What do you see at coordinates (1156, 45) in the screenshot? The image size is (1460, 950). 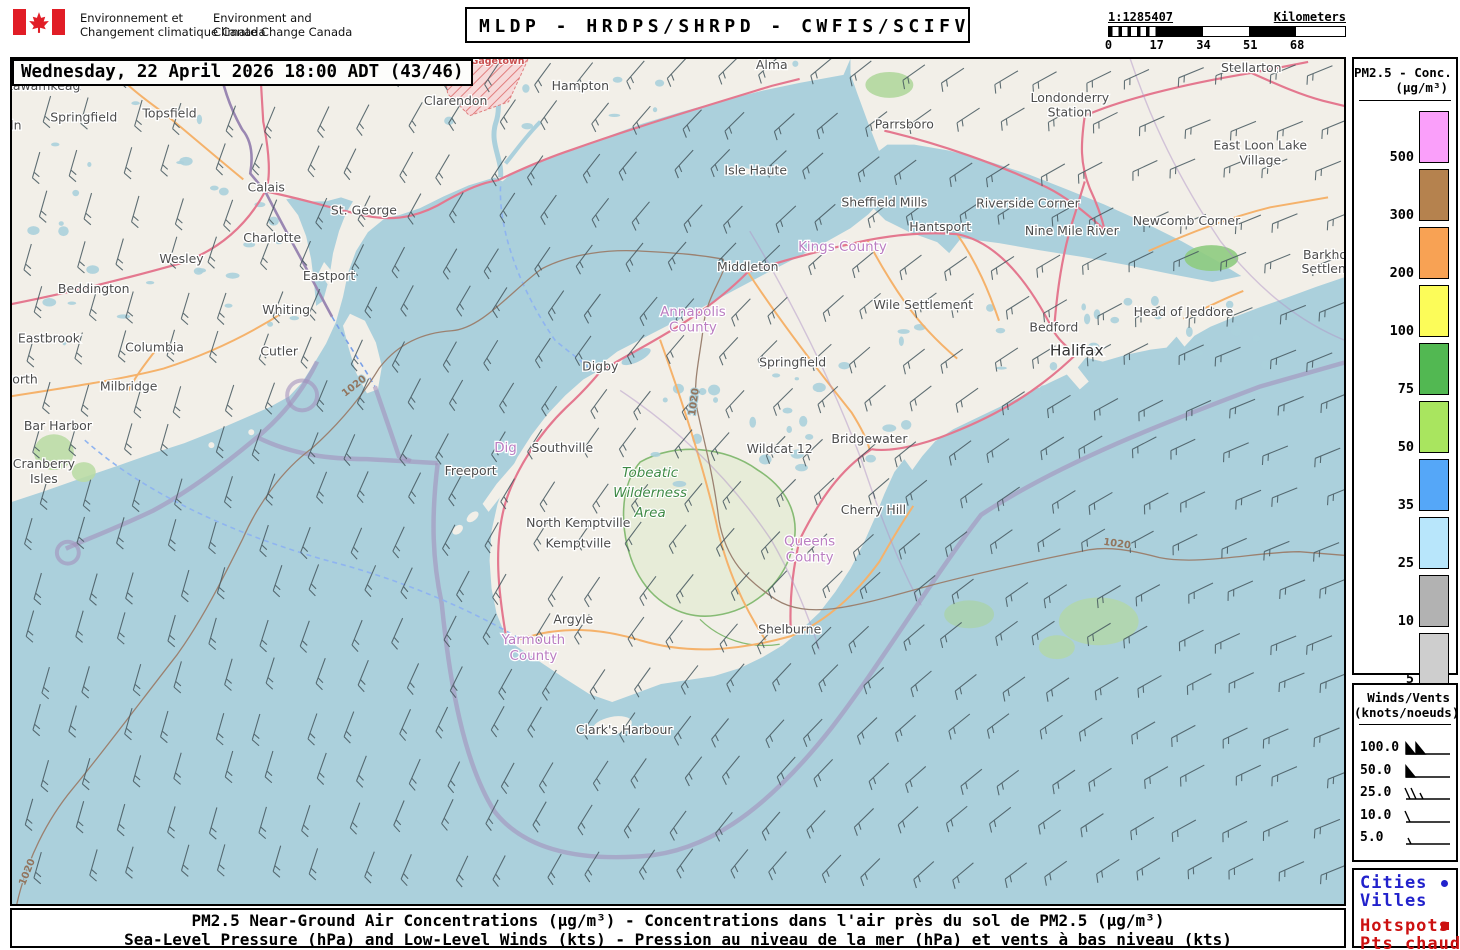 I see `scale-tick: 17` at bounding box center [1156, 45].